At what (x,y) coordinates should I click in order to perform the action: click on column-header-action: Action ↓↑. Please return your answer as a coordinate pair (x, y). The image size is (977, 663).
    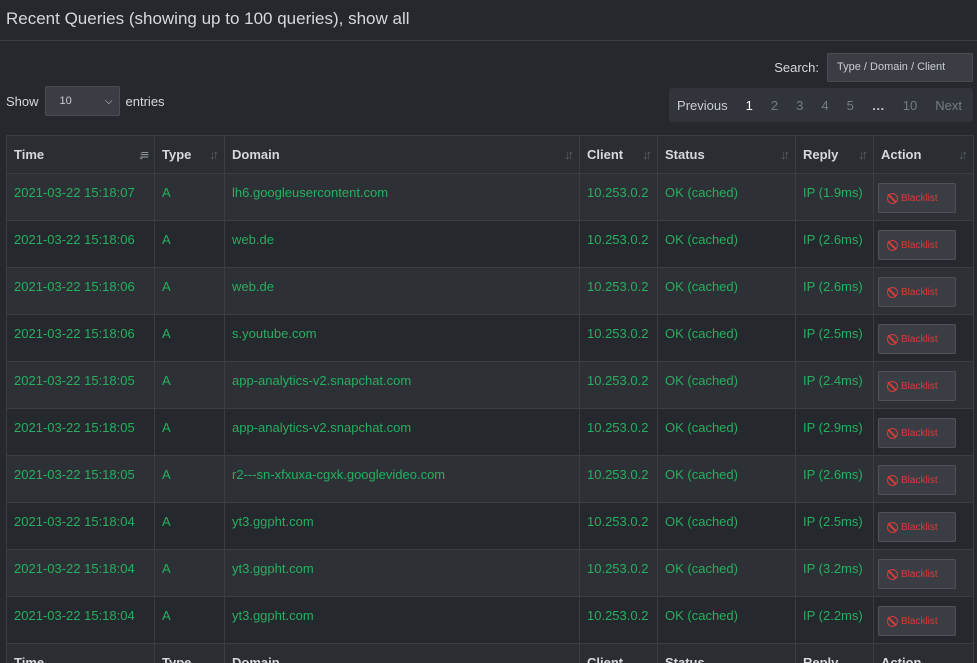
    Looking at the image, I should click on (923, 154).